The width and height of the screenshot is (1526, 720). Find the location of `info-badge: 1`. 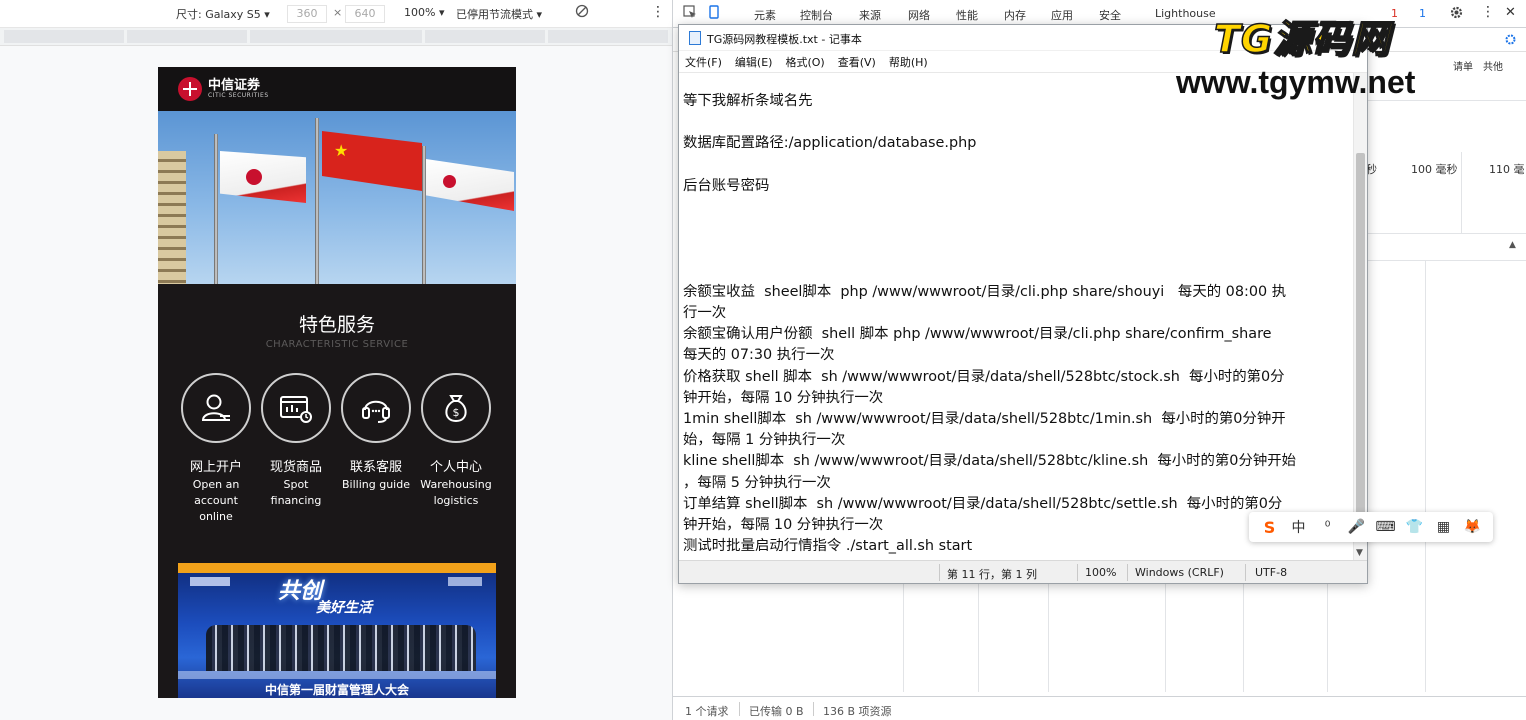

info-badge: 1 is located at coordinates (1422, 13).